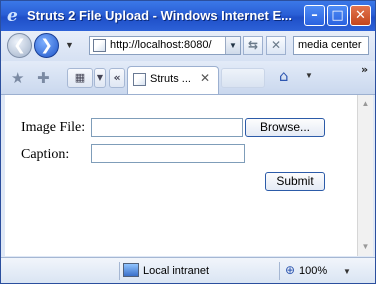 This screenshot has width=376, height=284. I want to click on scroll-up-icon: ▲, so click(365, 103).